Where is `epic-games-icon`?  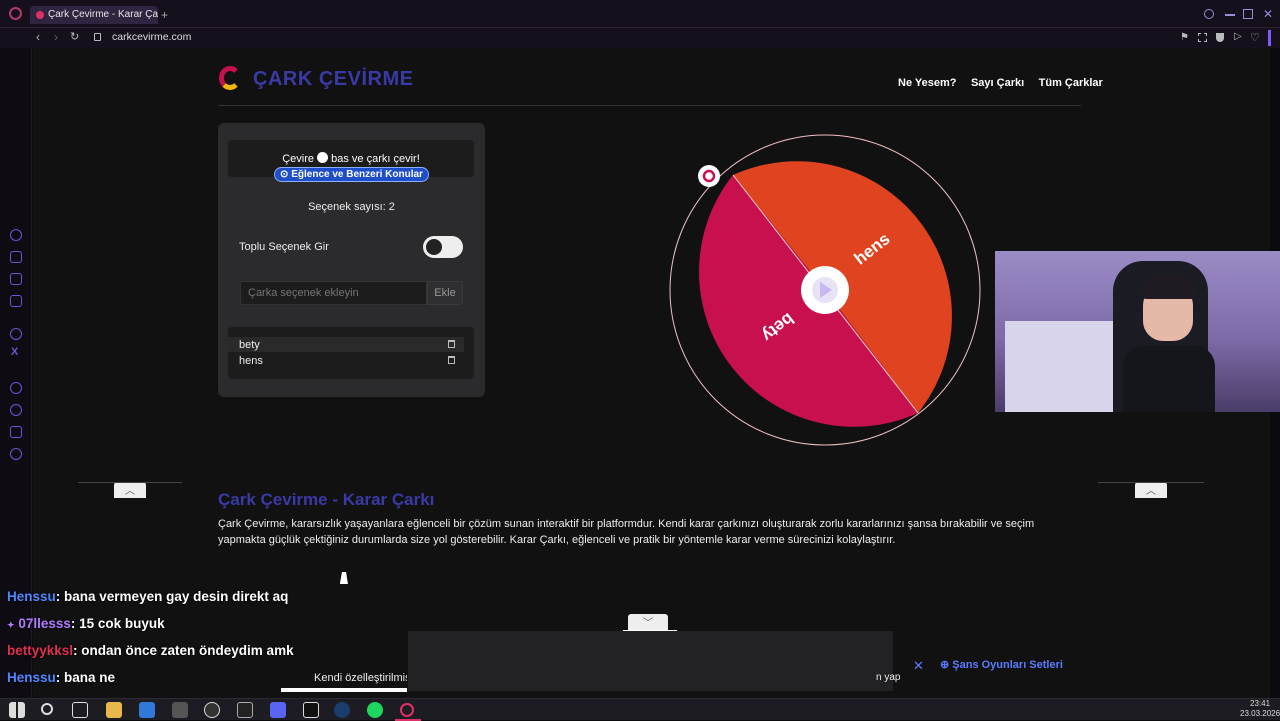 epic-games-icon is located at coordinates (311, 710).